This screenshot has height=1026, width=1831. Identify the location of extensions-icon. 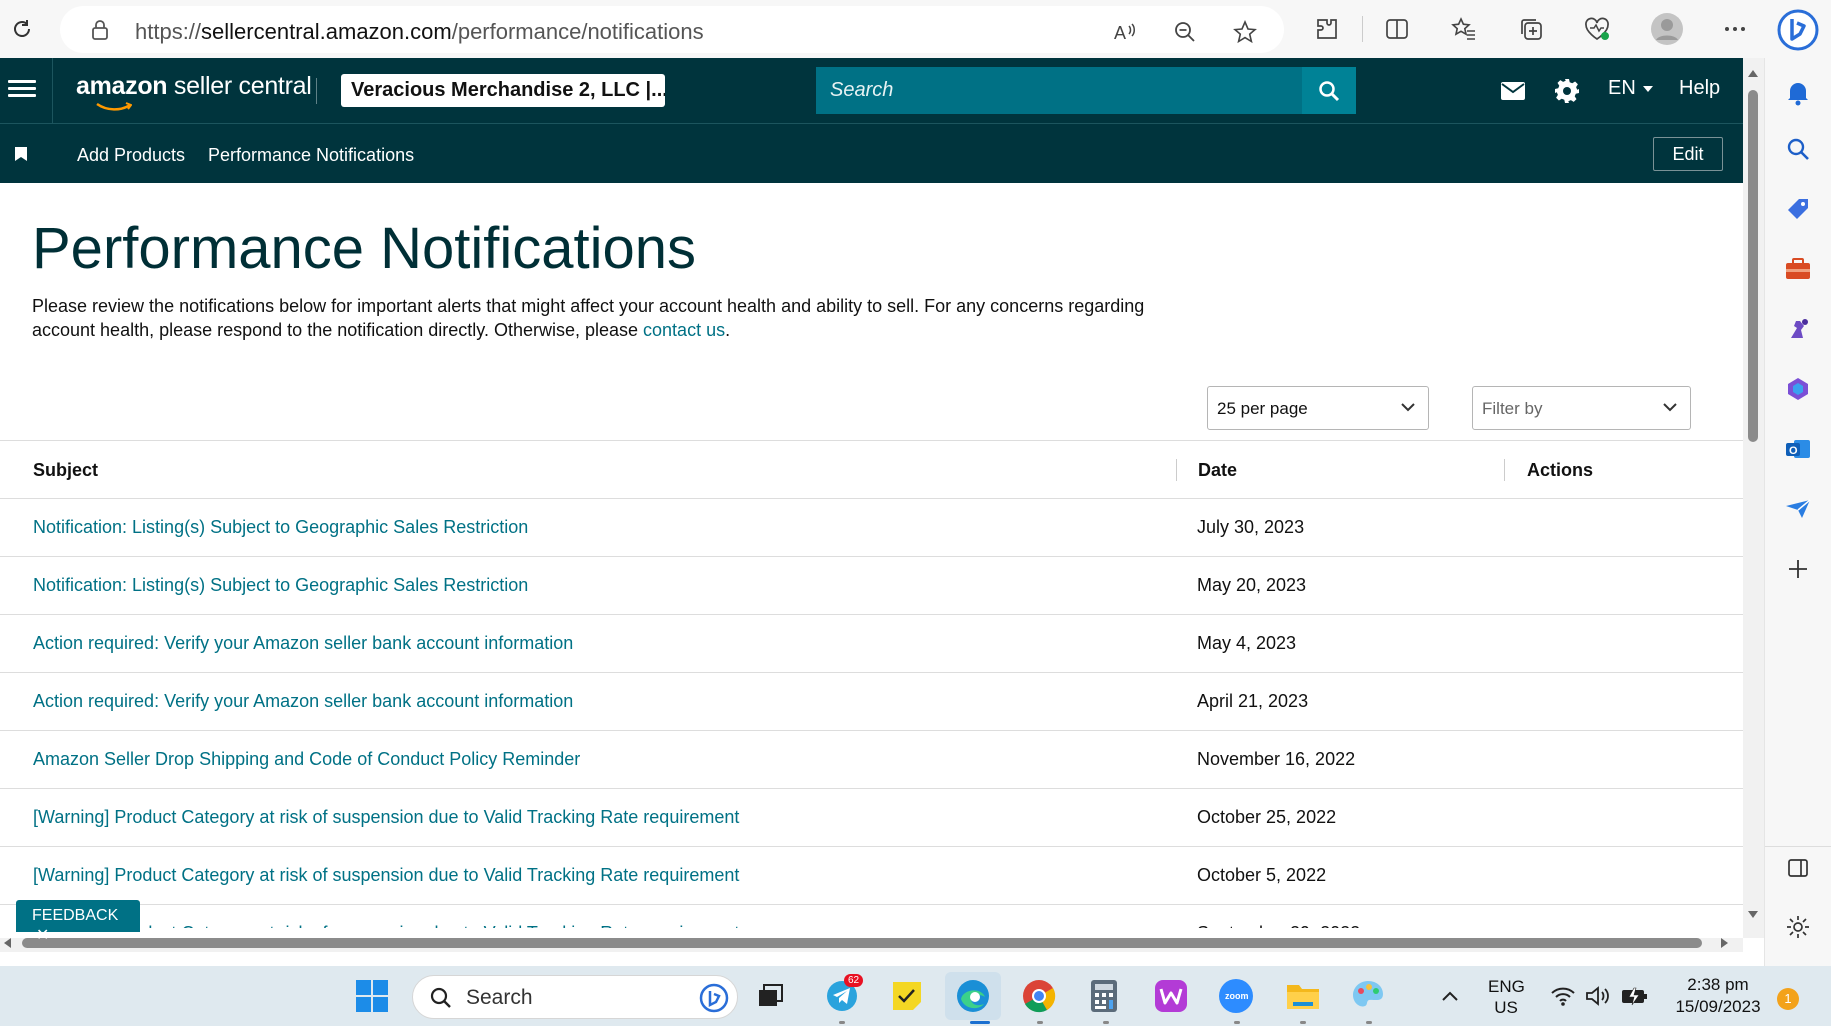
(1327, 29).